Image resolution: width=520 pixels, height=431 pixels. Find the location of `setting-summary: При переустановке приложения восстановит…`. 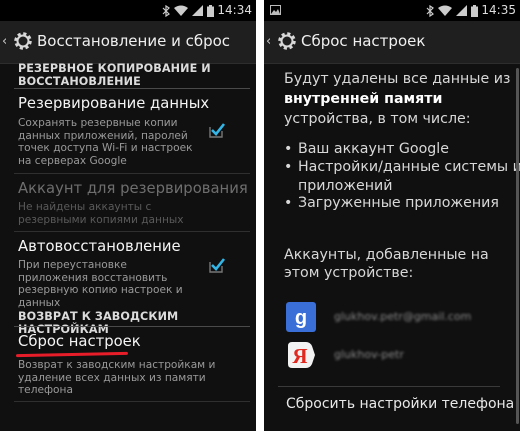

setting-summary: При переустановке приложения восстановит… is located at coordinates (100, 284).